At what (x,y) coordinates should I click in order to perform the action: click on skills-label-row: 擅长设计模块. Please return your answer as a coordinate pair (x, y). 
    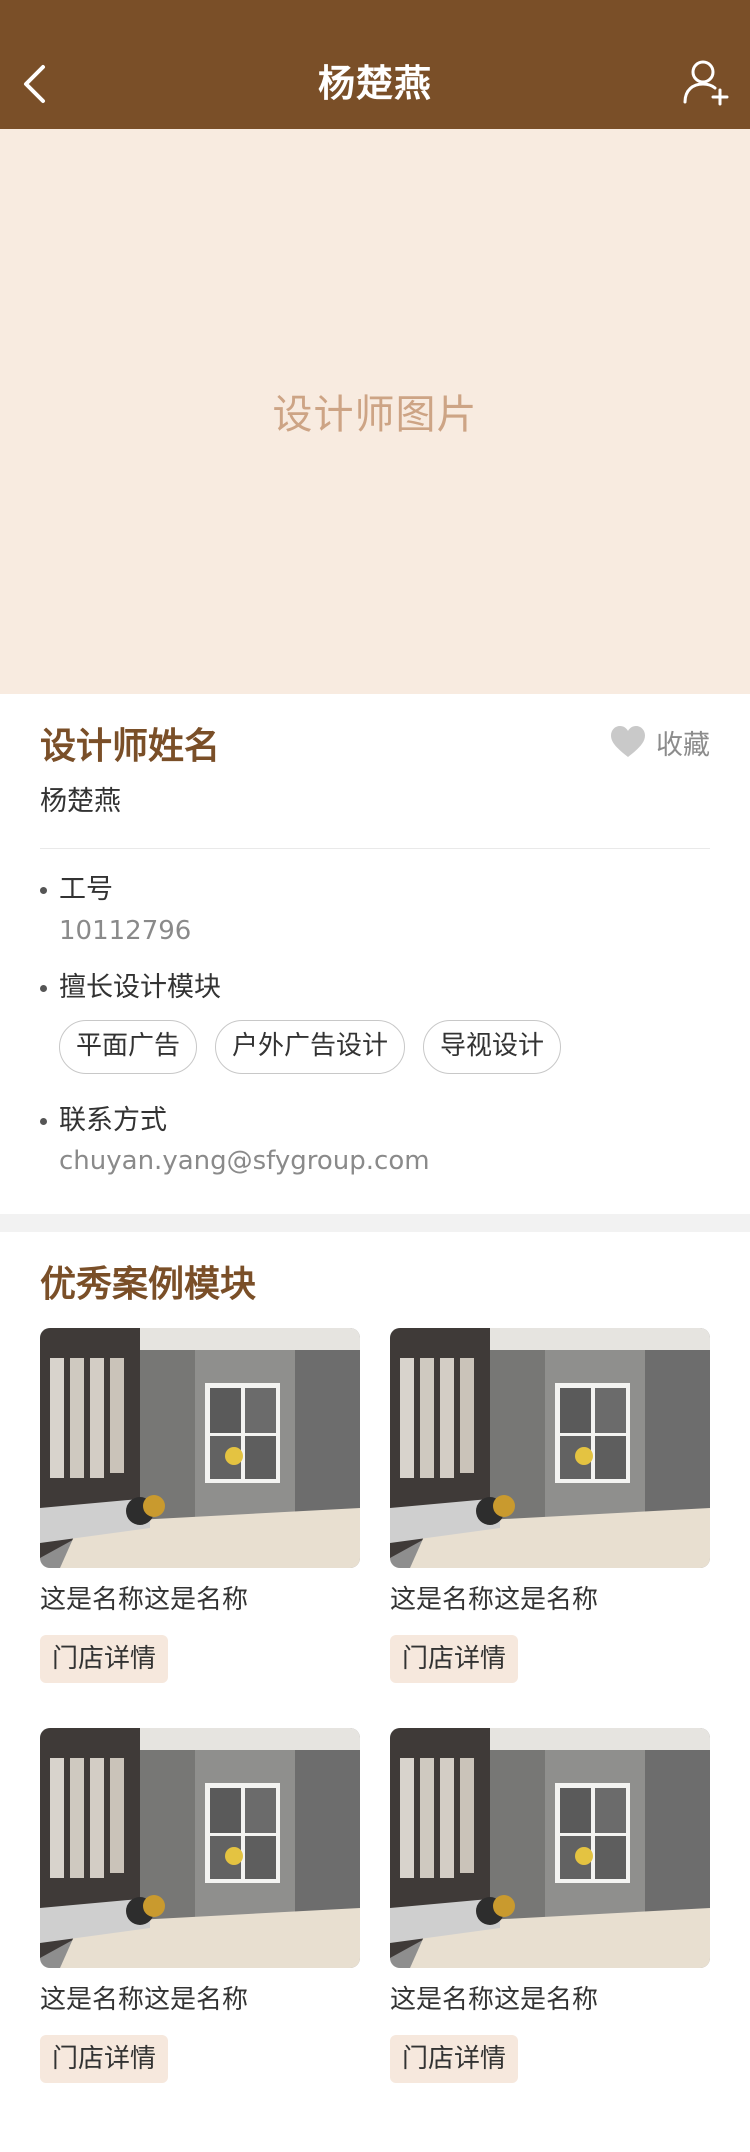
    Looking at the image, I should click on (130, 988).